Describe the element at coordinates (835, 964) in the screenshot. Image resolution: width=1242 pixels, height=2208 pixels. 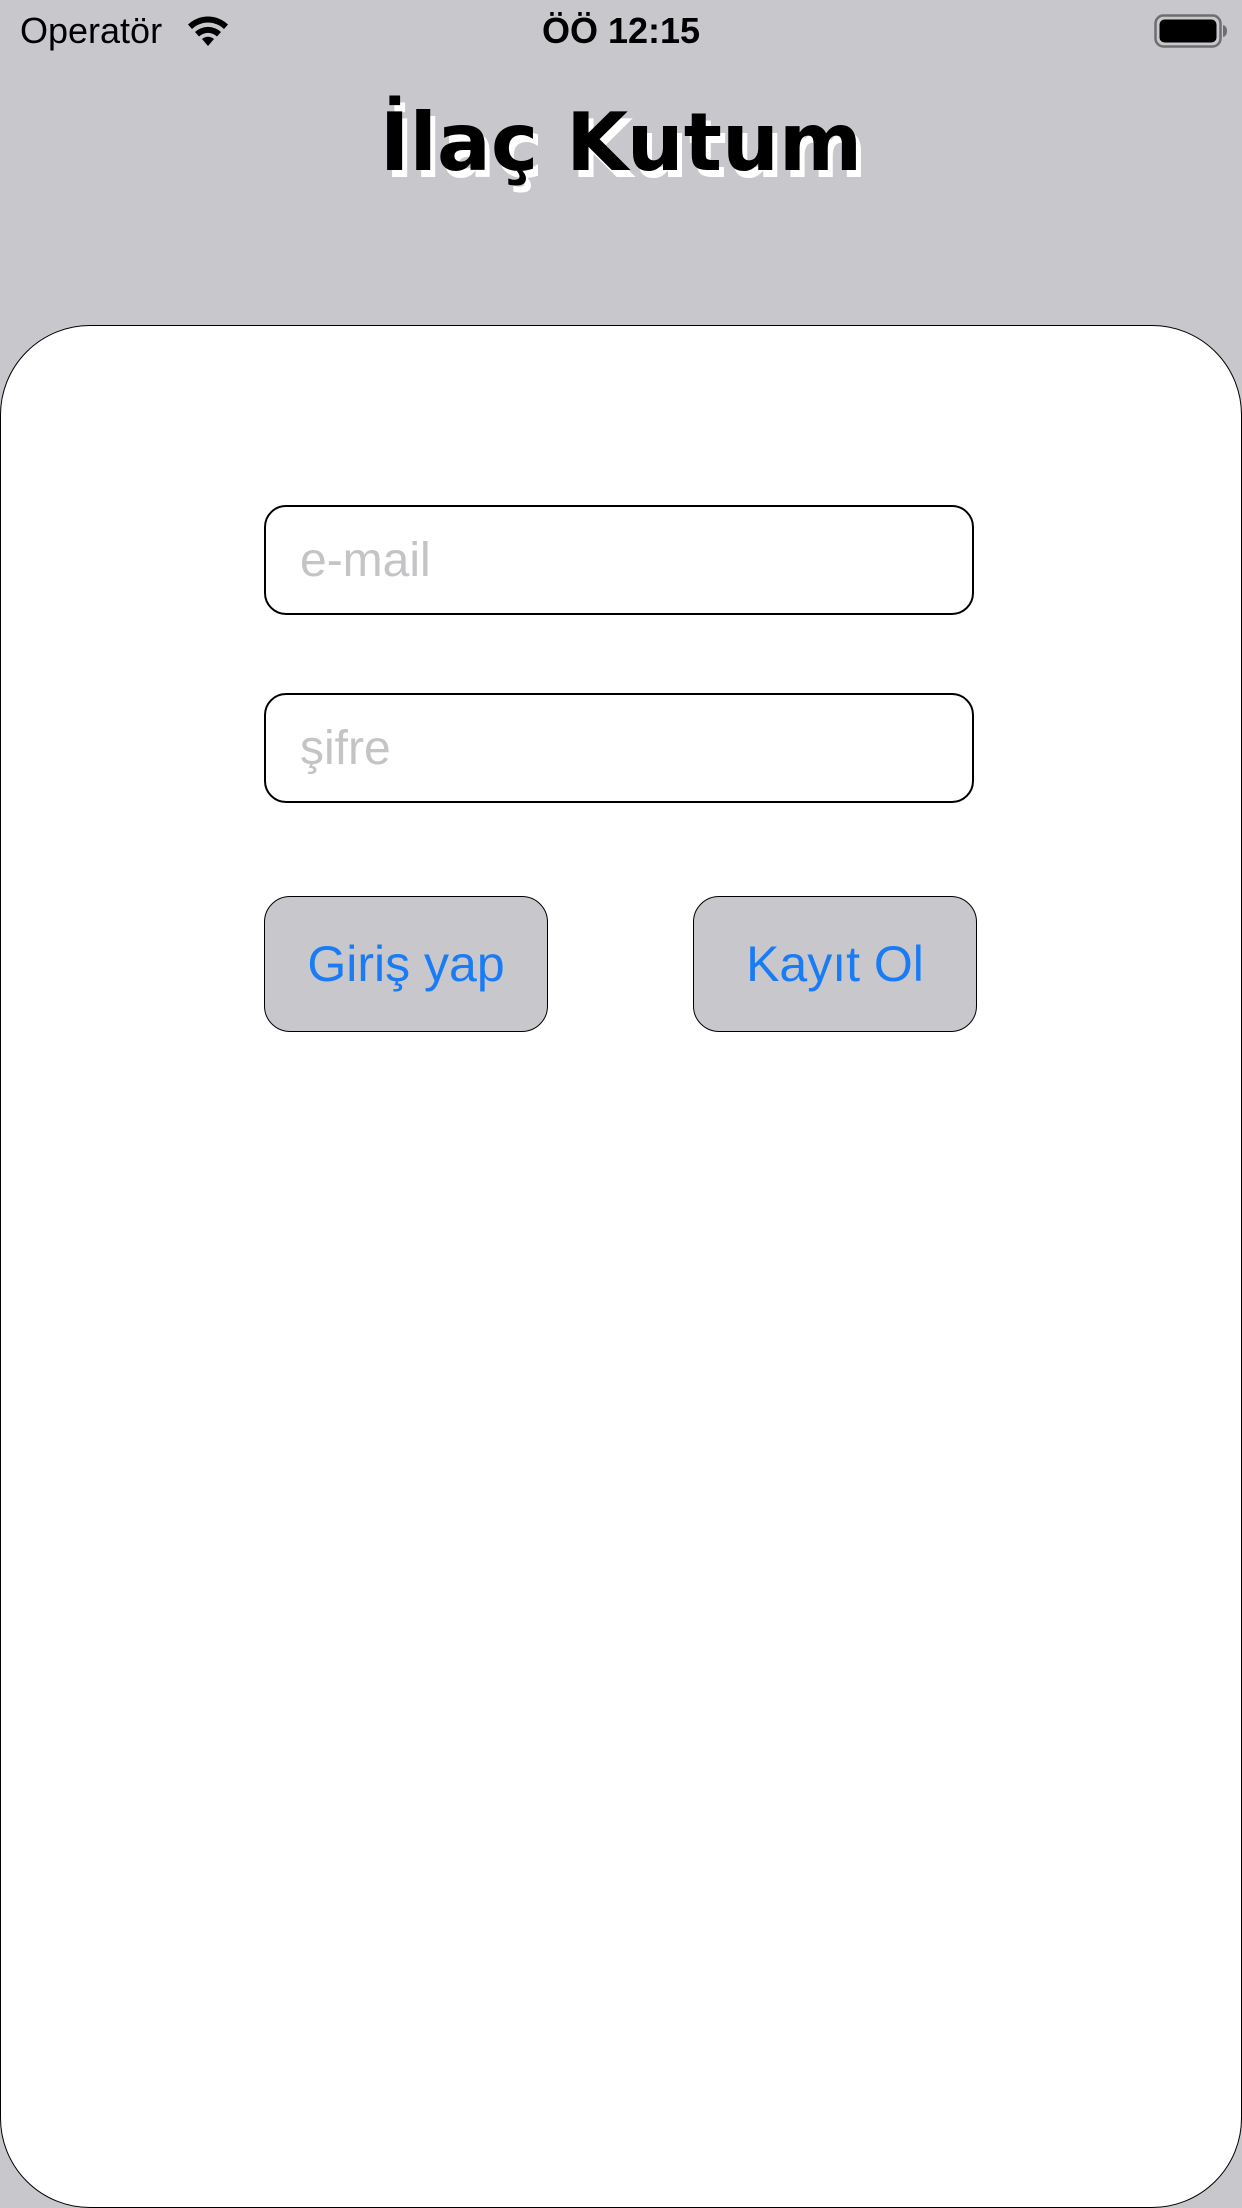
I see `register-button: Kayıt Ol` at that location.